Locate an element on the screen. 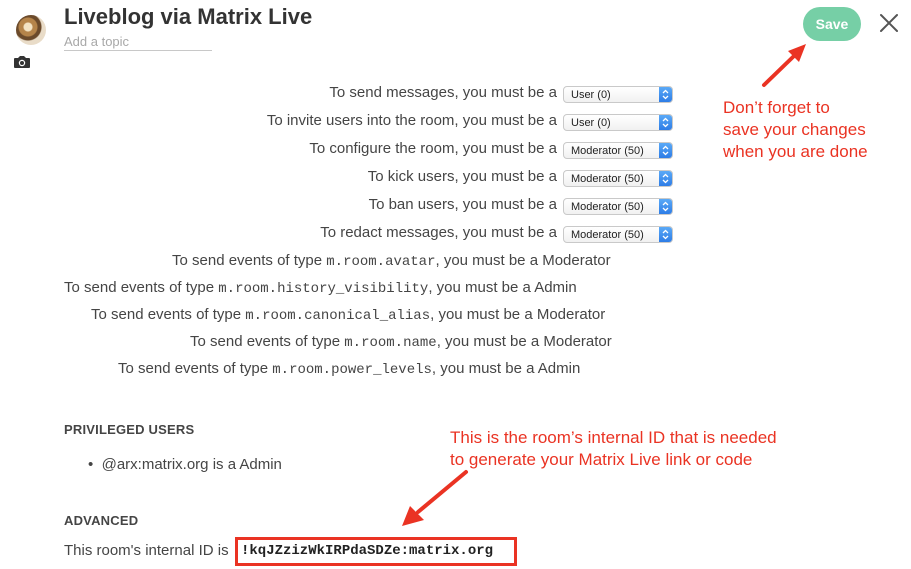  arrow-to-save-icon is located at coordinates (784, 65).